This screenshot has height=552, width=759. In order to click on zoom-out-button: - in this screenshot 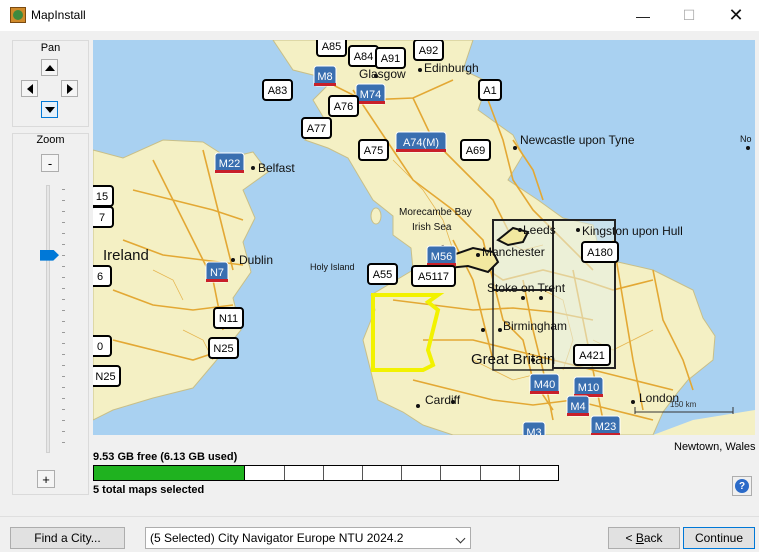, I will do `click(50, 163)`.